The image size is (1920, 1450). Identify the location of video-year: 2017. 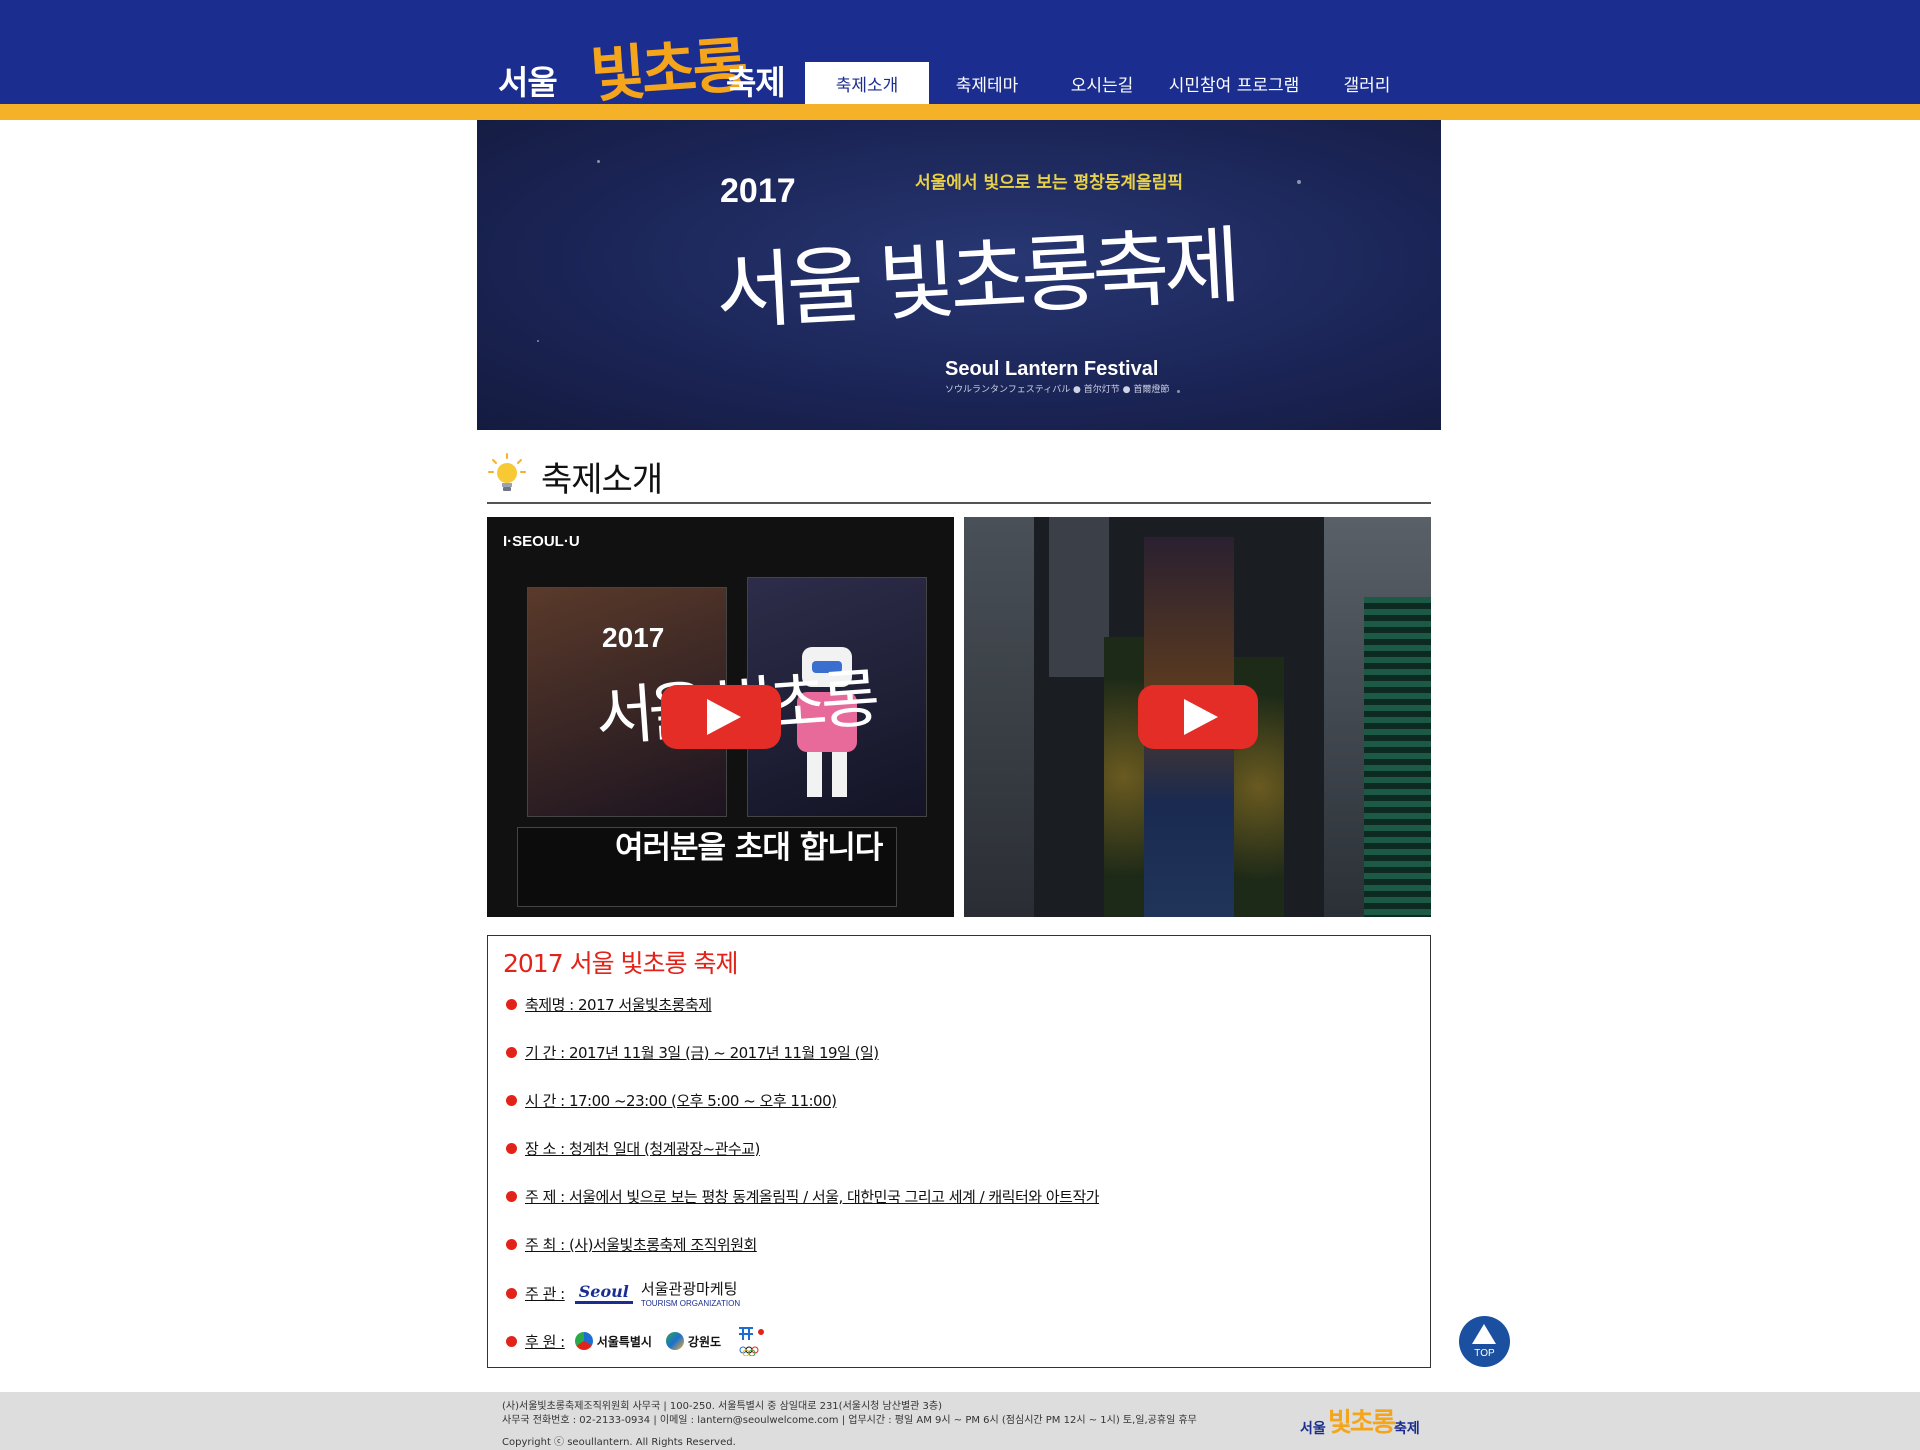
(633, 637).